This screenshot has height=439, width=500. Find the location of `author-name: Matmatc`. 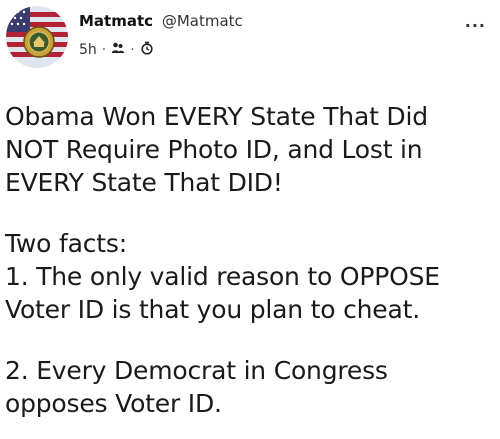

author-name: Matmatc is located at coordinates (116, 21).